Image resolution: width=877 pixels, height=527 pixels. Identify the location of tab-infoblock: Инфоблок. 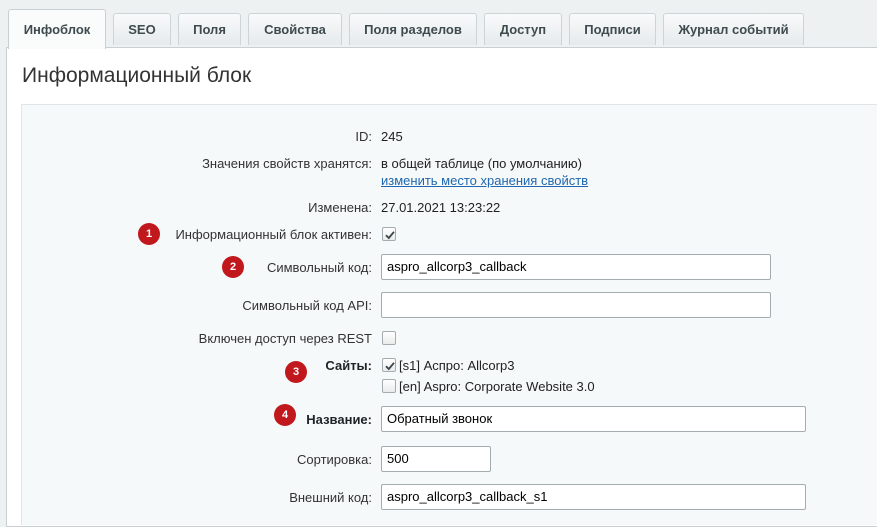
(57, 29).